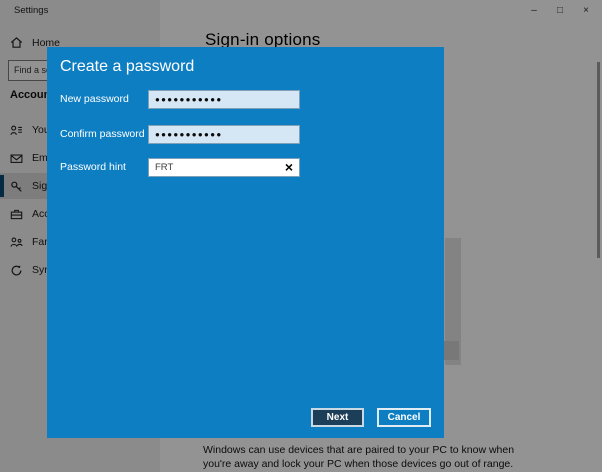 This screenshot has width=602, height=472. I want to click on dialog-title: Create a password, so click(127, 66).